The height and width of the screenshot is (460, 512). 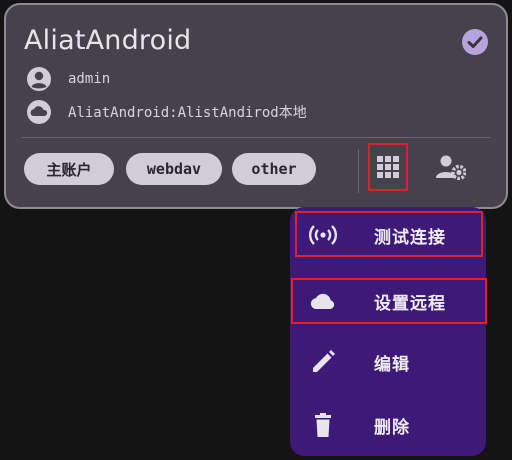 I want to click on apps-grid-icon, so click(x=388, y=167).